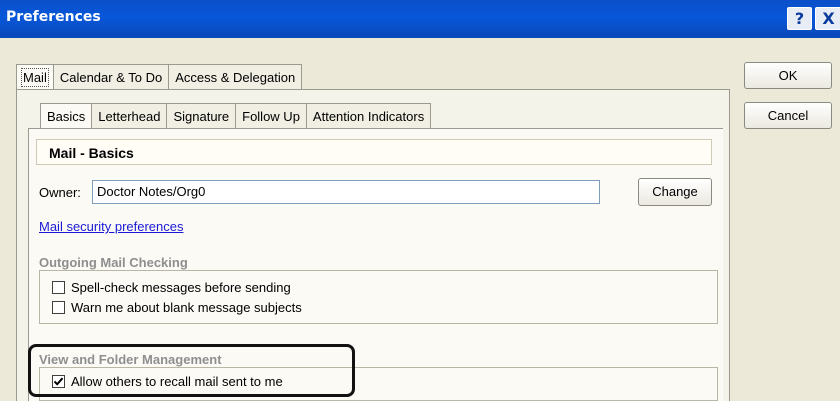  Describe the element at coordinates (58, 287) in the screenshot. I see `spell-check-checkbox` at that location.